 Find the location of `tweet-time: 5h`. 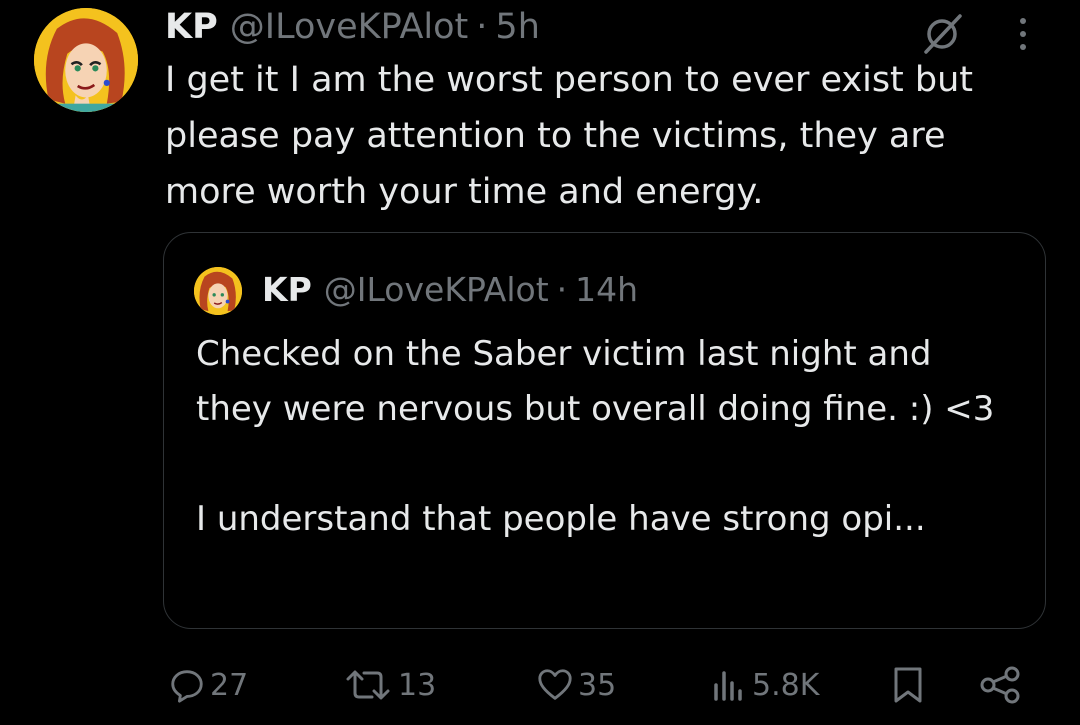

tweet-time: 5h is located at coordinates (517, 27).